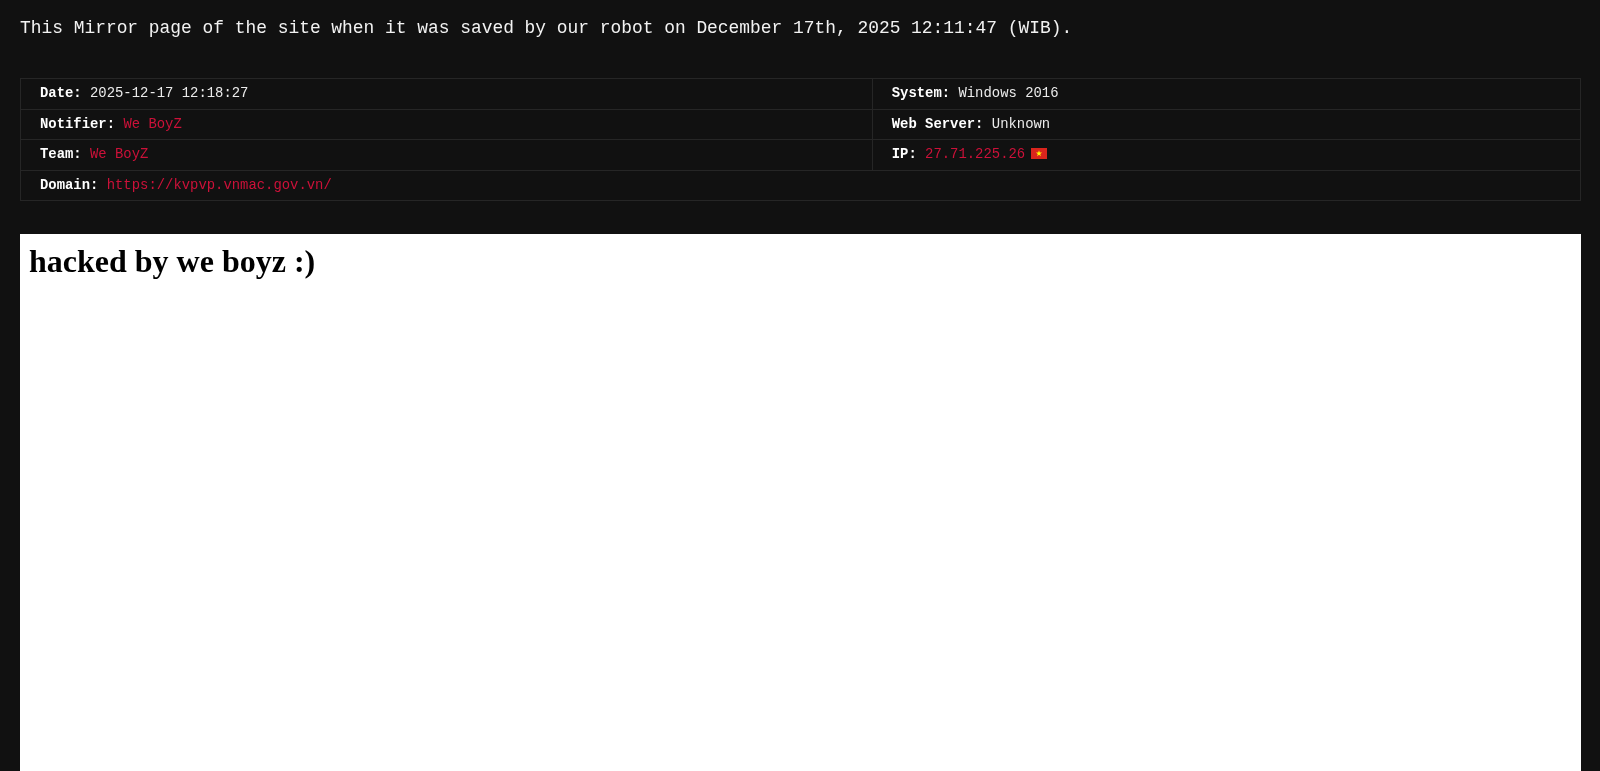 The width and height of the screenshot is (1600, 771). What do you see at coordinates (219, 184) in the screenshot?
I see `value-link: https://kvpvp.vnmac.gov.vn/` at bounding box center [219, 184].